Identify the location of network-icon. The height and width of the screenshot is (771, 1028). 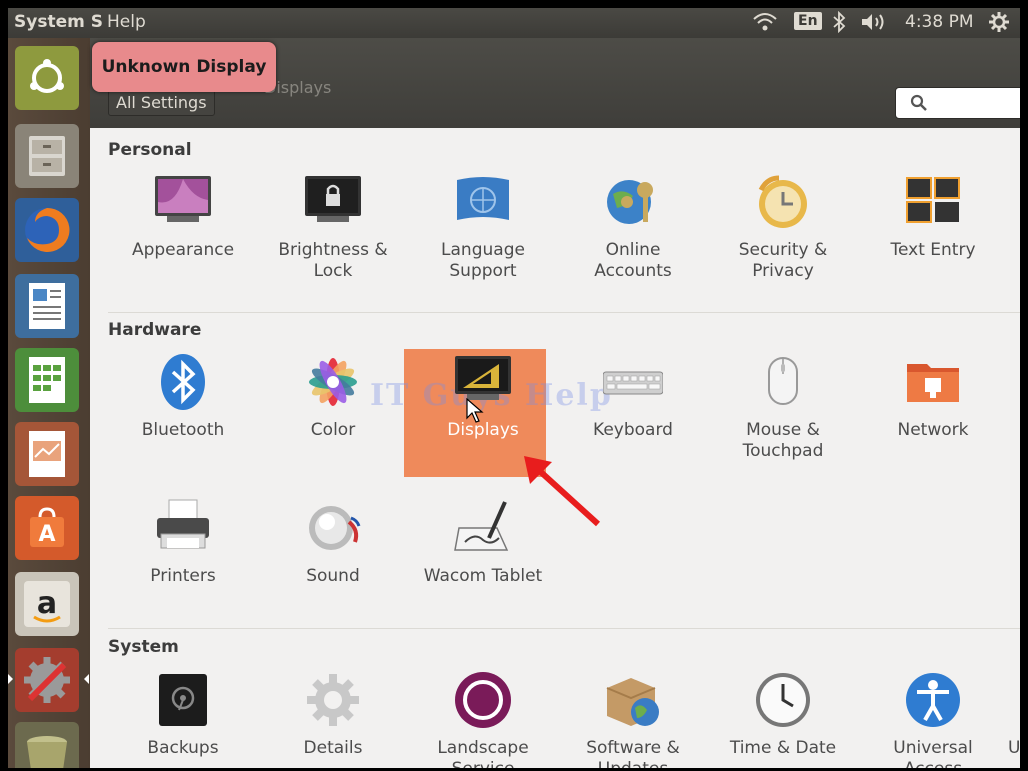
(933, 383).